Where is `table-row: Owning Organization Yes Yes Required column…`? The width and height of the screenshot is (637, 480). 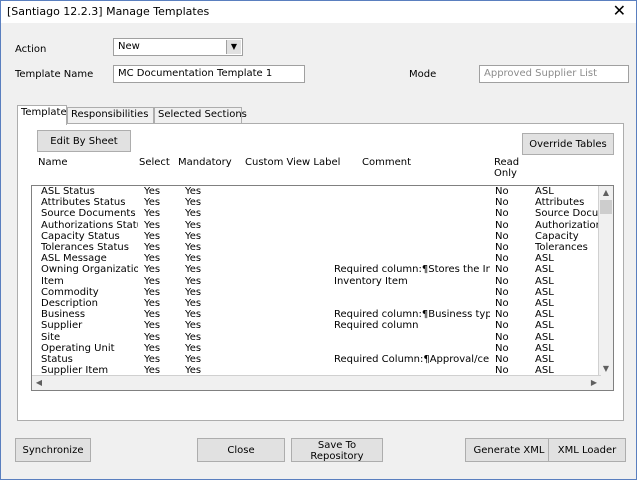 table-row: Owning Organization Yes Yes Required column… is located at coordinates (322, 270).